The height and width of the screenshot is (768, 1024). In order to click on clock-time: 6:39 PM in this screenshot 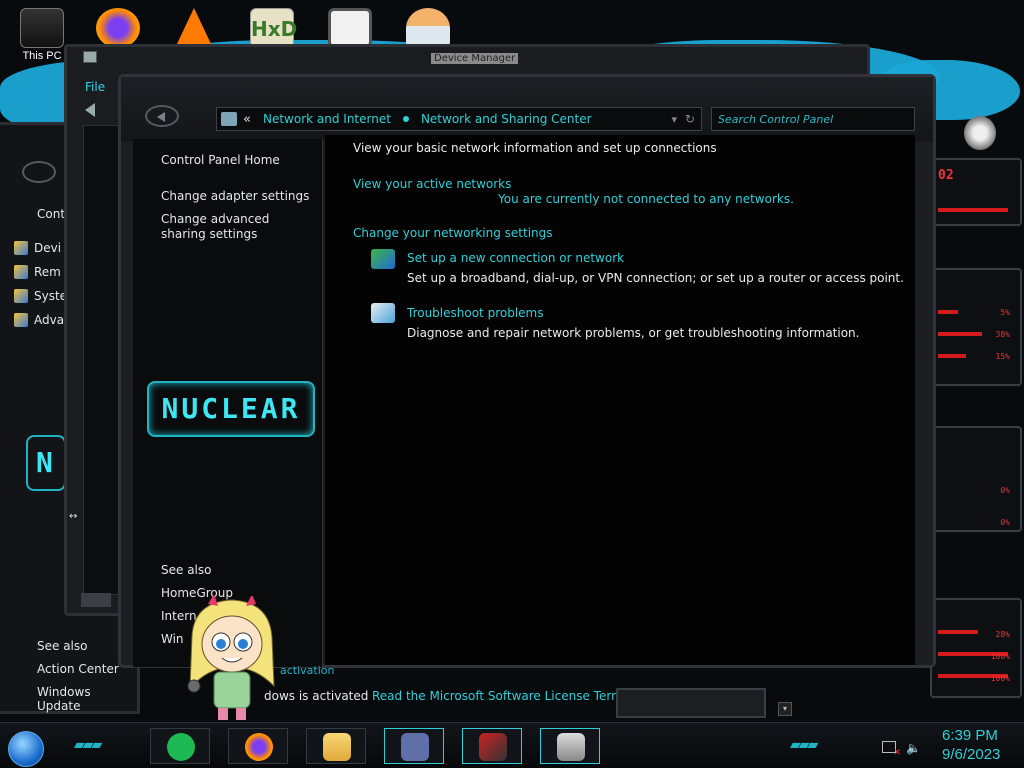, I will do `click(970, 735)`.